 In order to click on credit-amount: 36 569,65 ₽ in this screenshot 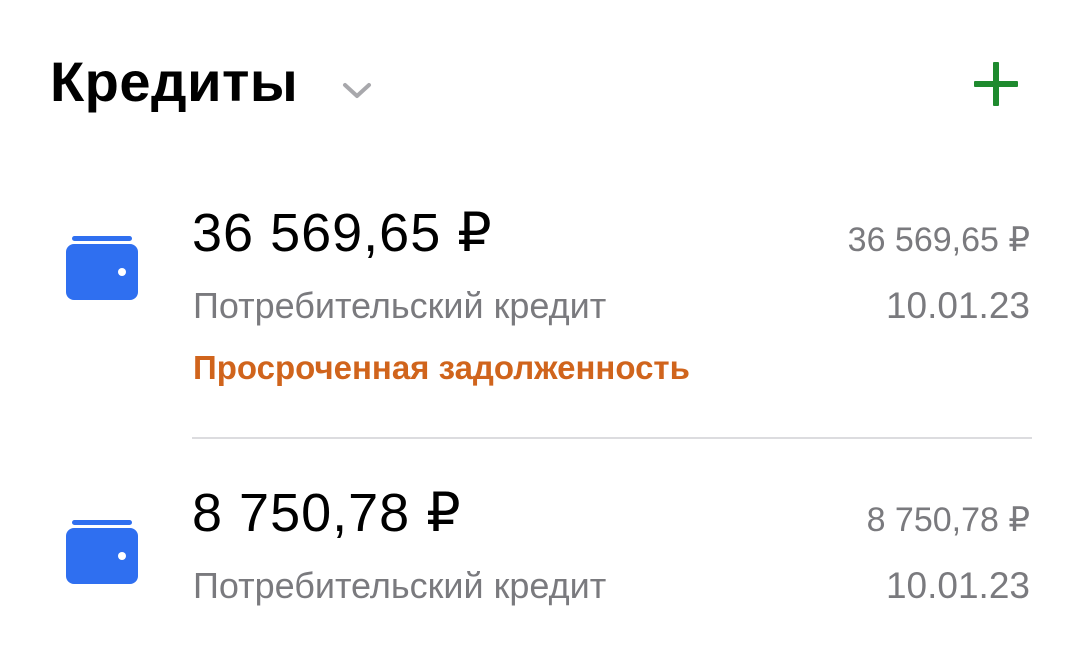, I will do `click(342, 233)`.